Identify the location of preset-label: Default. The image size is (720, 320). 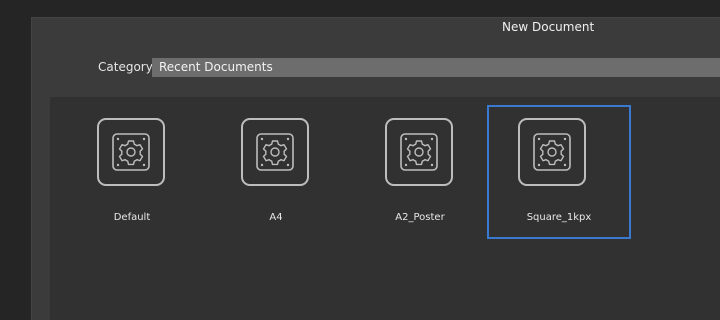
(132, 217).